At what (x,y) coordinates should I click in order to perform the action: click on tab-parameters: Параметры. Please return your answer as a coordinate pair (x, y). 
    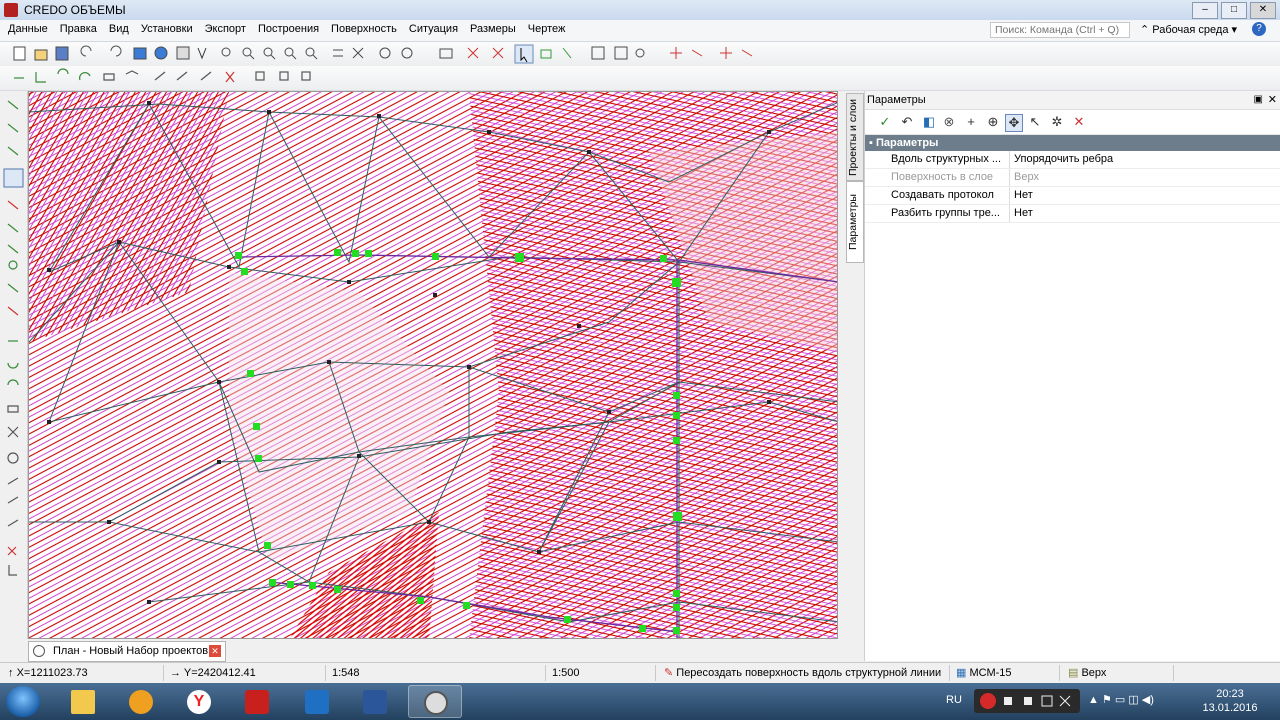
    Looking at the image, I should click on (855, 222).